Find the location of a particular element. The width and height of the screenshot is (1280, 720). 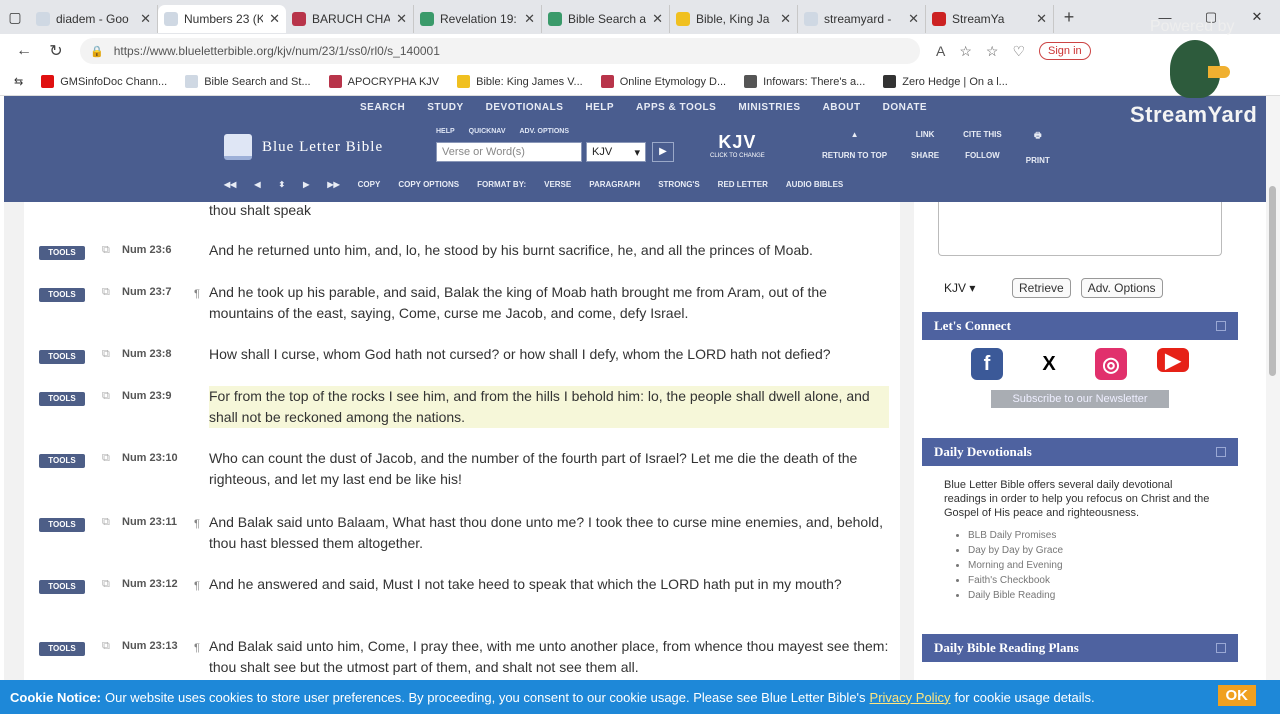

top-menu-item: STUDY is located at coordinates (445, 107).